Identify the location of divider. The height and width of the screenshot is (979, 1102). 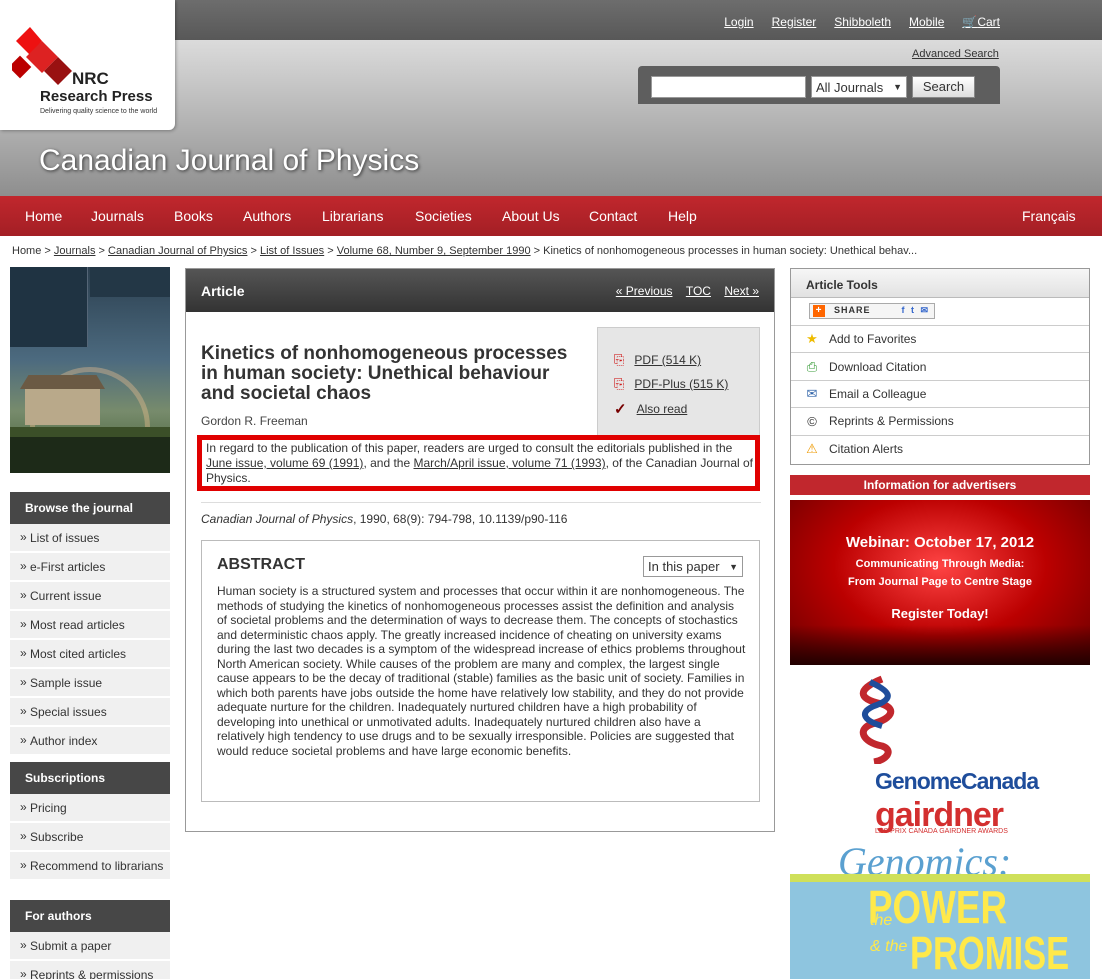
(481, 502).